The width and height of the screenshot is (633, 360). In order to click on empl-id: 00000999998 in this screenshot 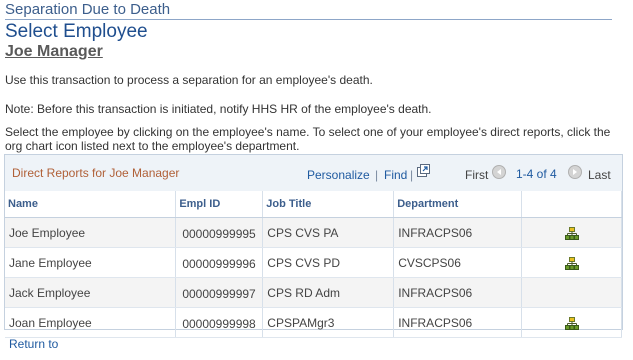, I will do `click(219, 322)`.